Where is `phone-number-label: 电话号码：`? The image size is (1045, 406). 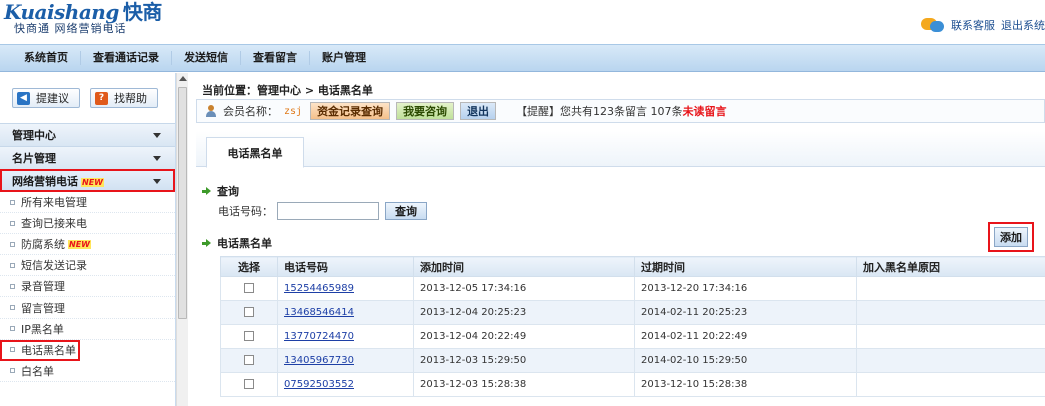
phone-number-label: 电话号码： is located at coordinates (245, 211).